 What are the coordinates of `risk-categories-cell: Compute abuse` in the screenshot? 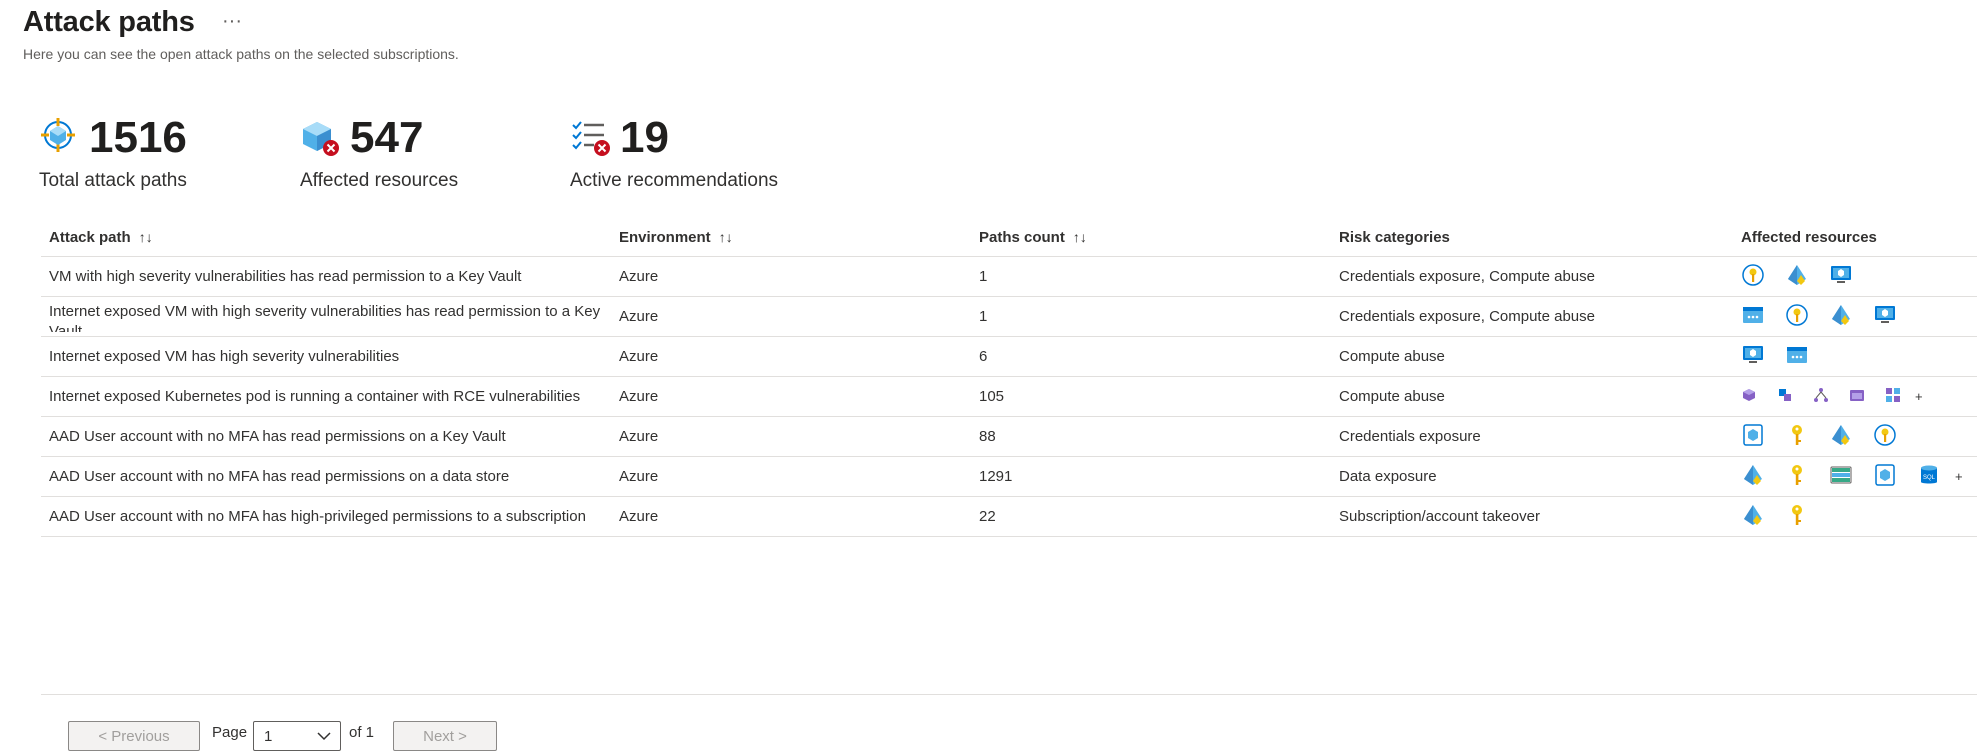 It's located at (1532, 396).